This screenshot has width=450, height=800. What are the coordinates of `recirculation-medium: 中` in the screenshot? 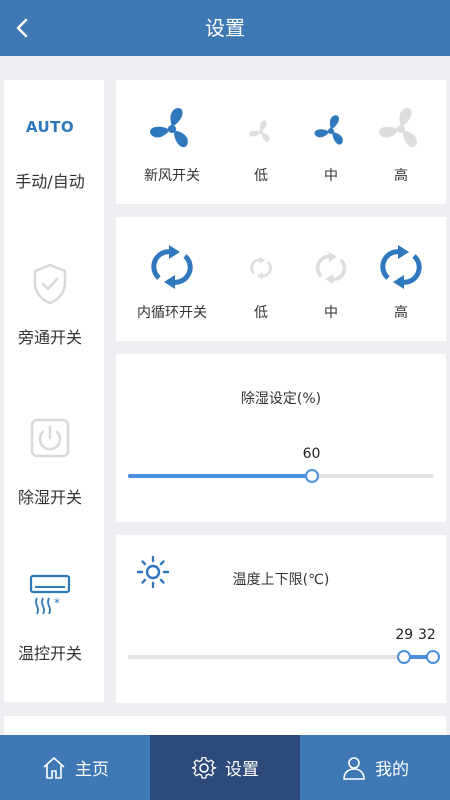 It's located at (331, 281).